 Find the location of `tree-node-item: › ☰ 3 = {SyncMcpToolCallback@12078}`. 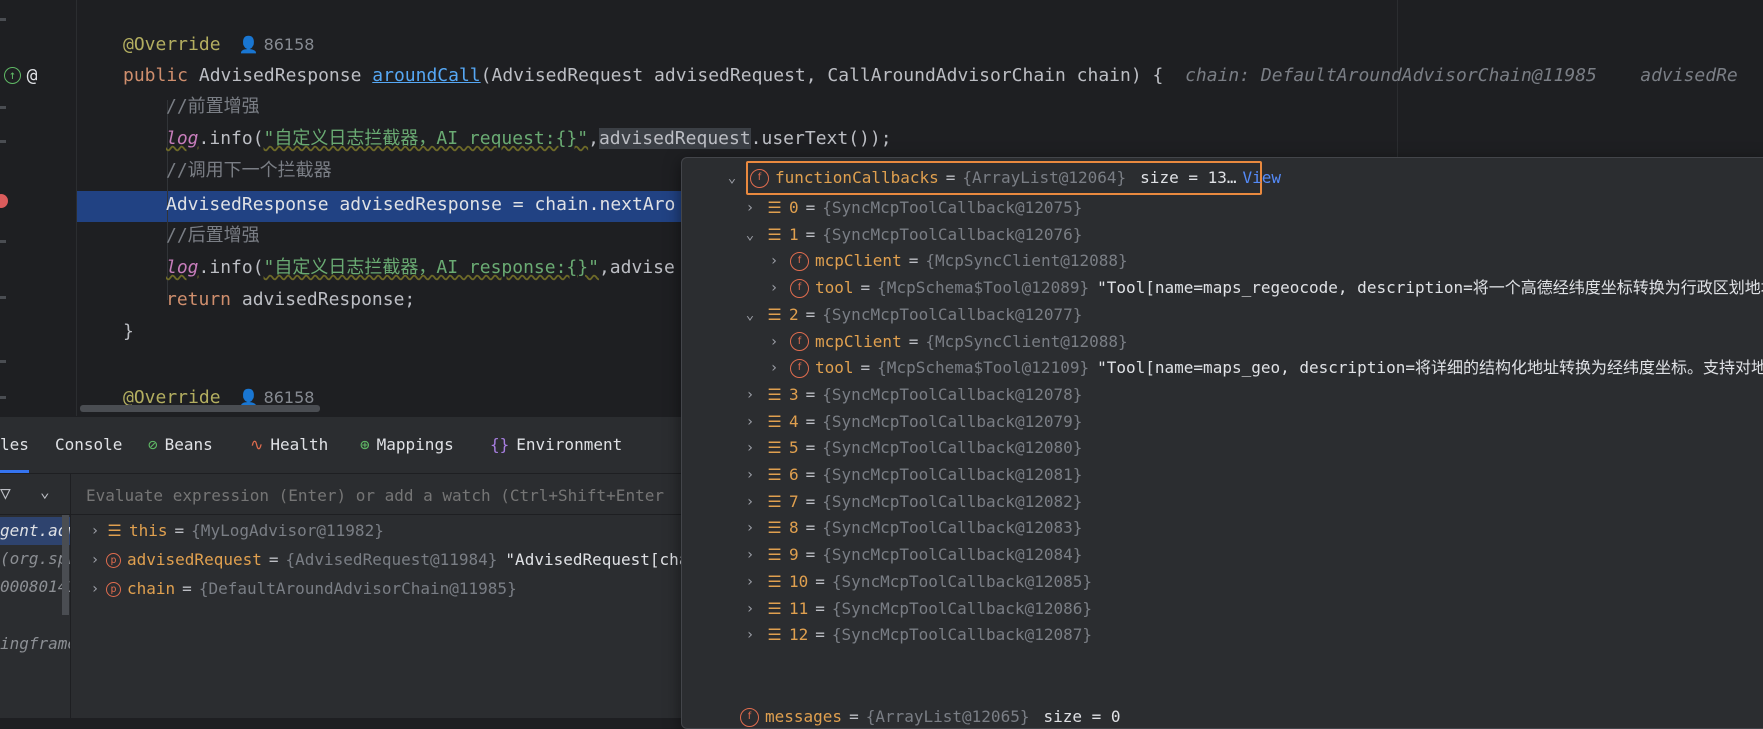

tree-node-item: › ☰ 3 = {SyncMcpToolCallback@12078} is located at coordinates (911, 395).